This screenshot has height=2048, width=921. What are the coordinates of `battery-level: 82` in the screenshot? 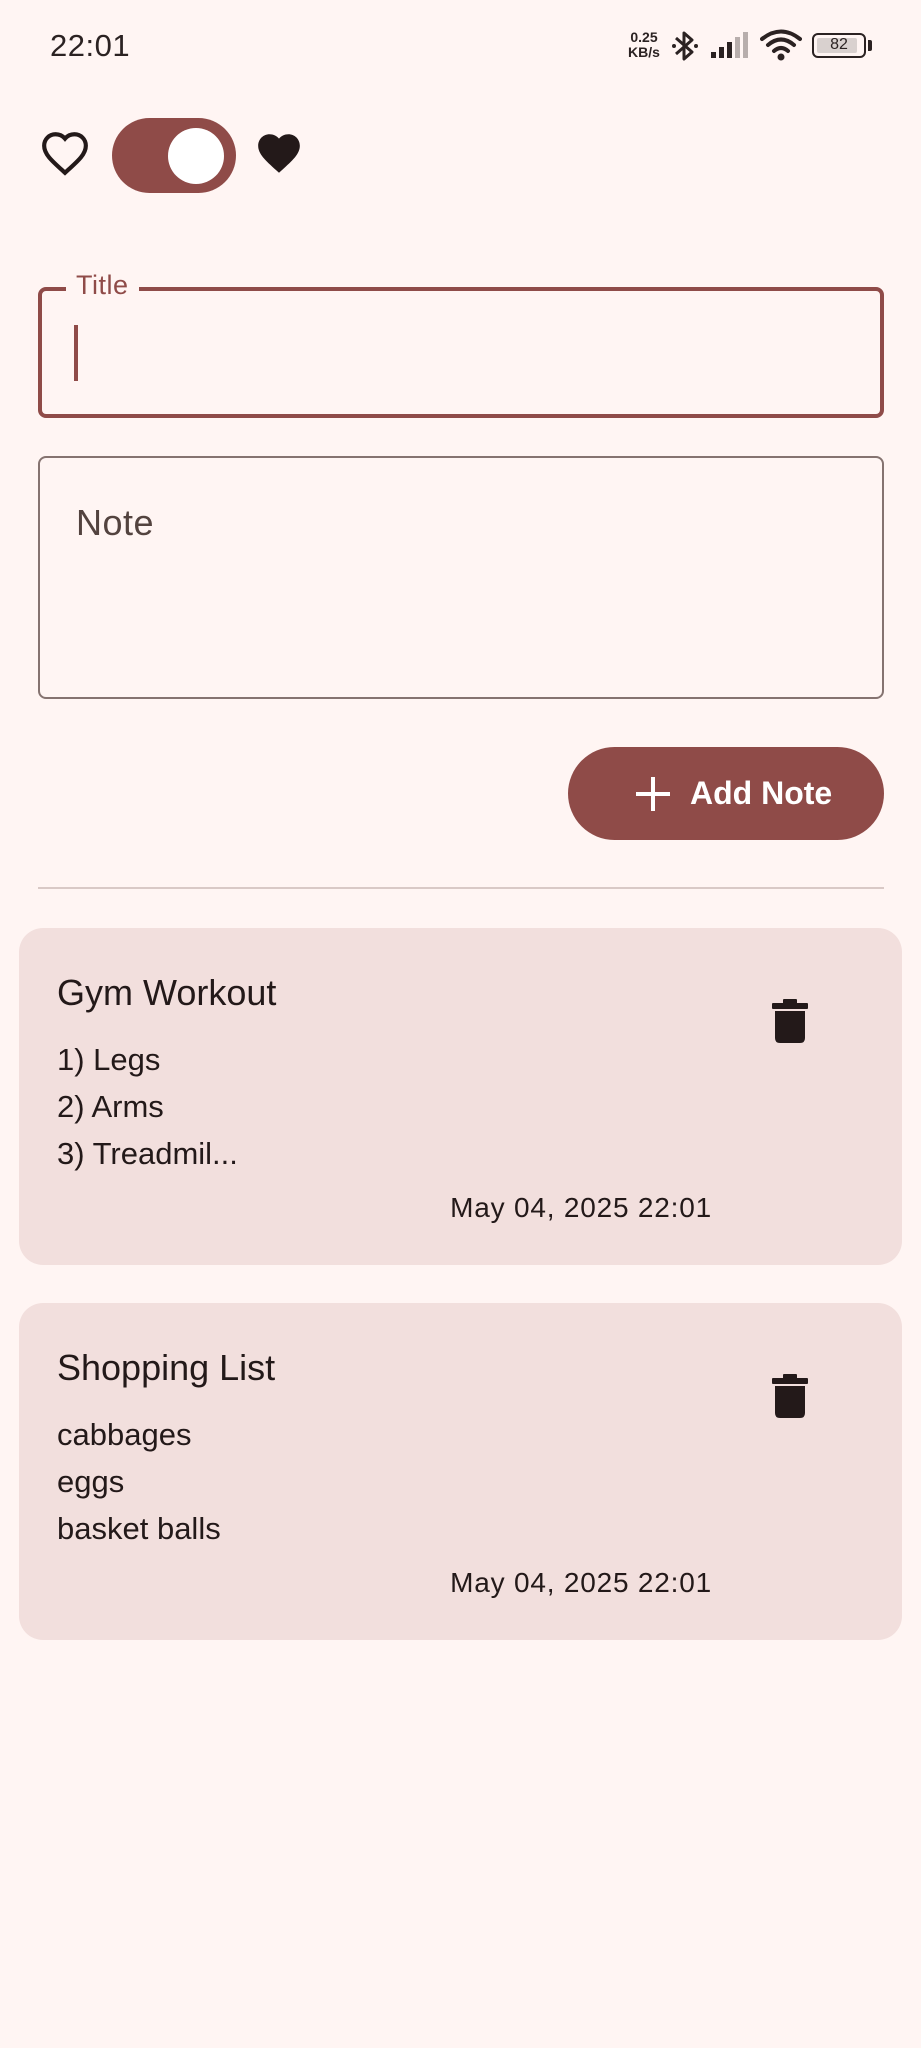 It's located at (839, 44).